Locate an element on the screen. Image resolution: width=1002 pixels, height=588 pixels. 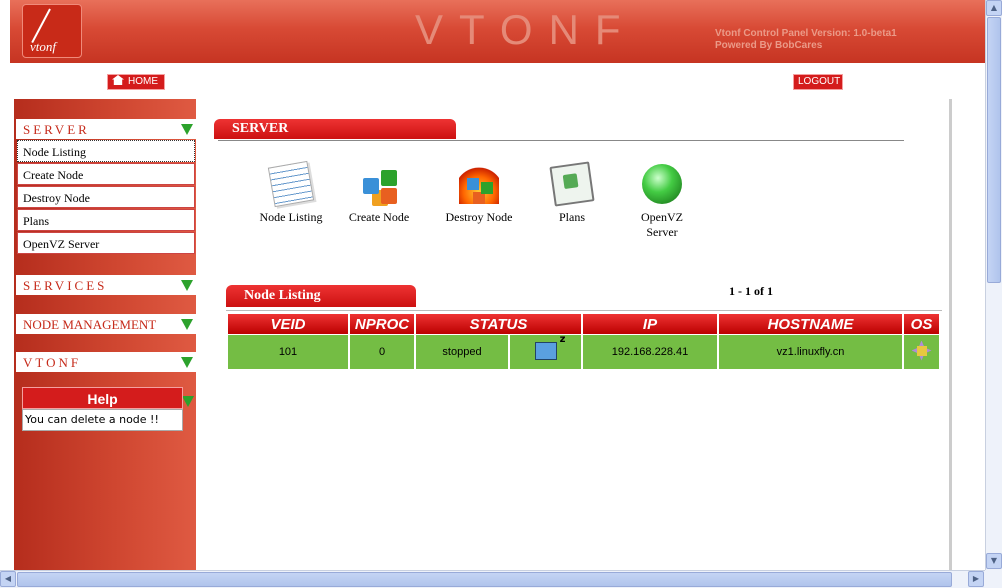
action-plans: Plans is located at coordinates (572, 193).